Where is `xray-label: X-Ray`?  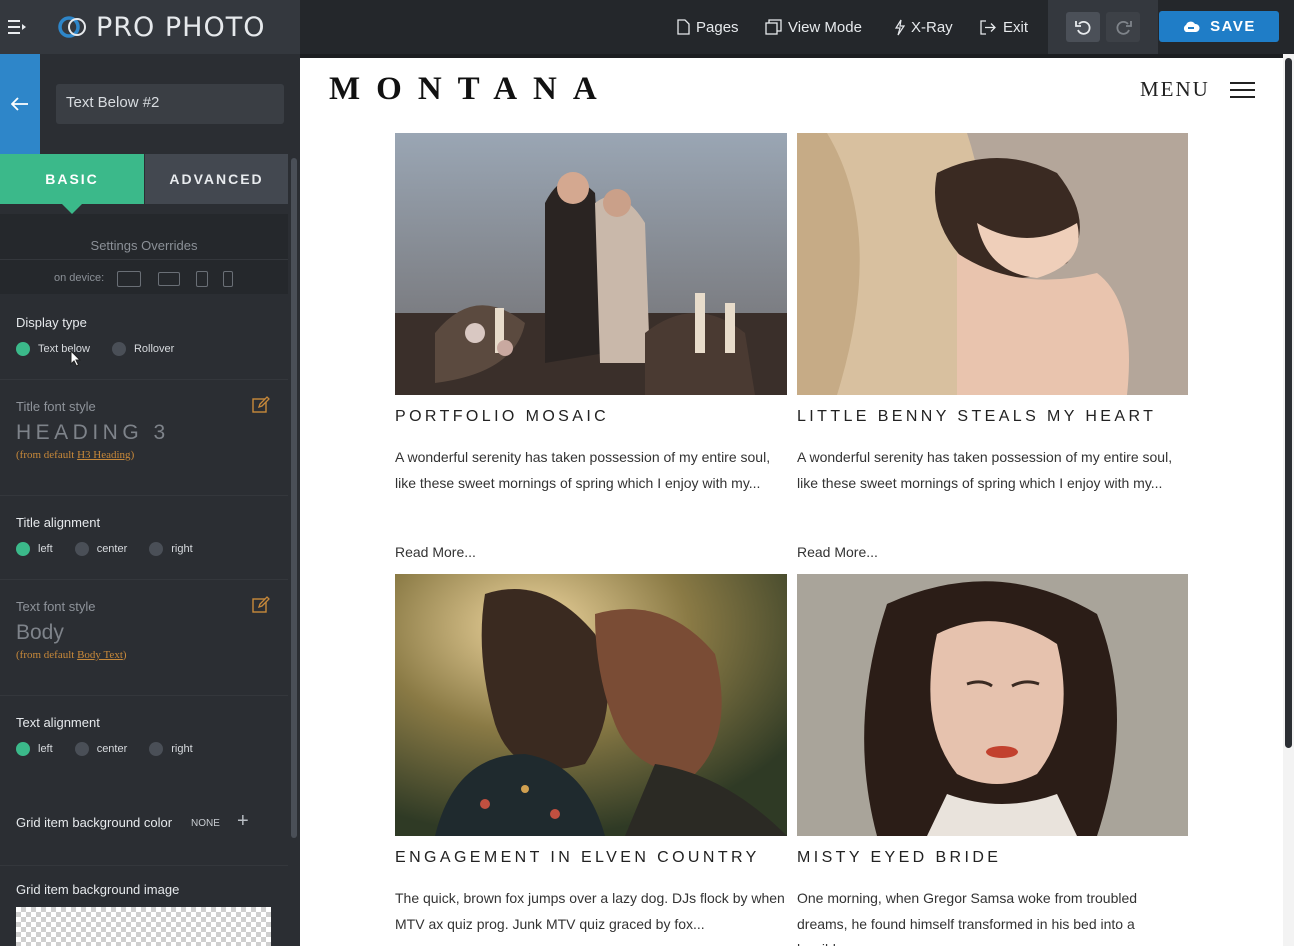 xray-label: X-Ray is located at coordinates (932, 27).